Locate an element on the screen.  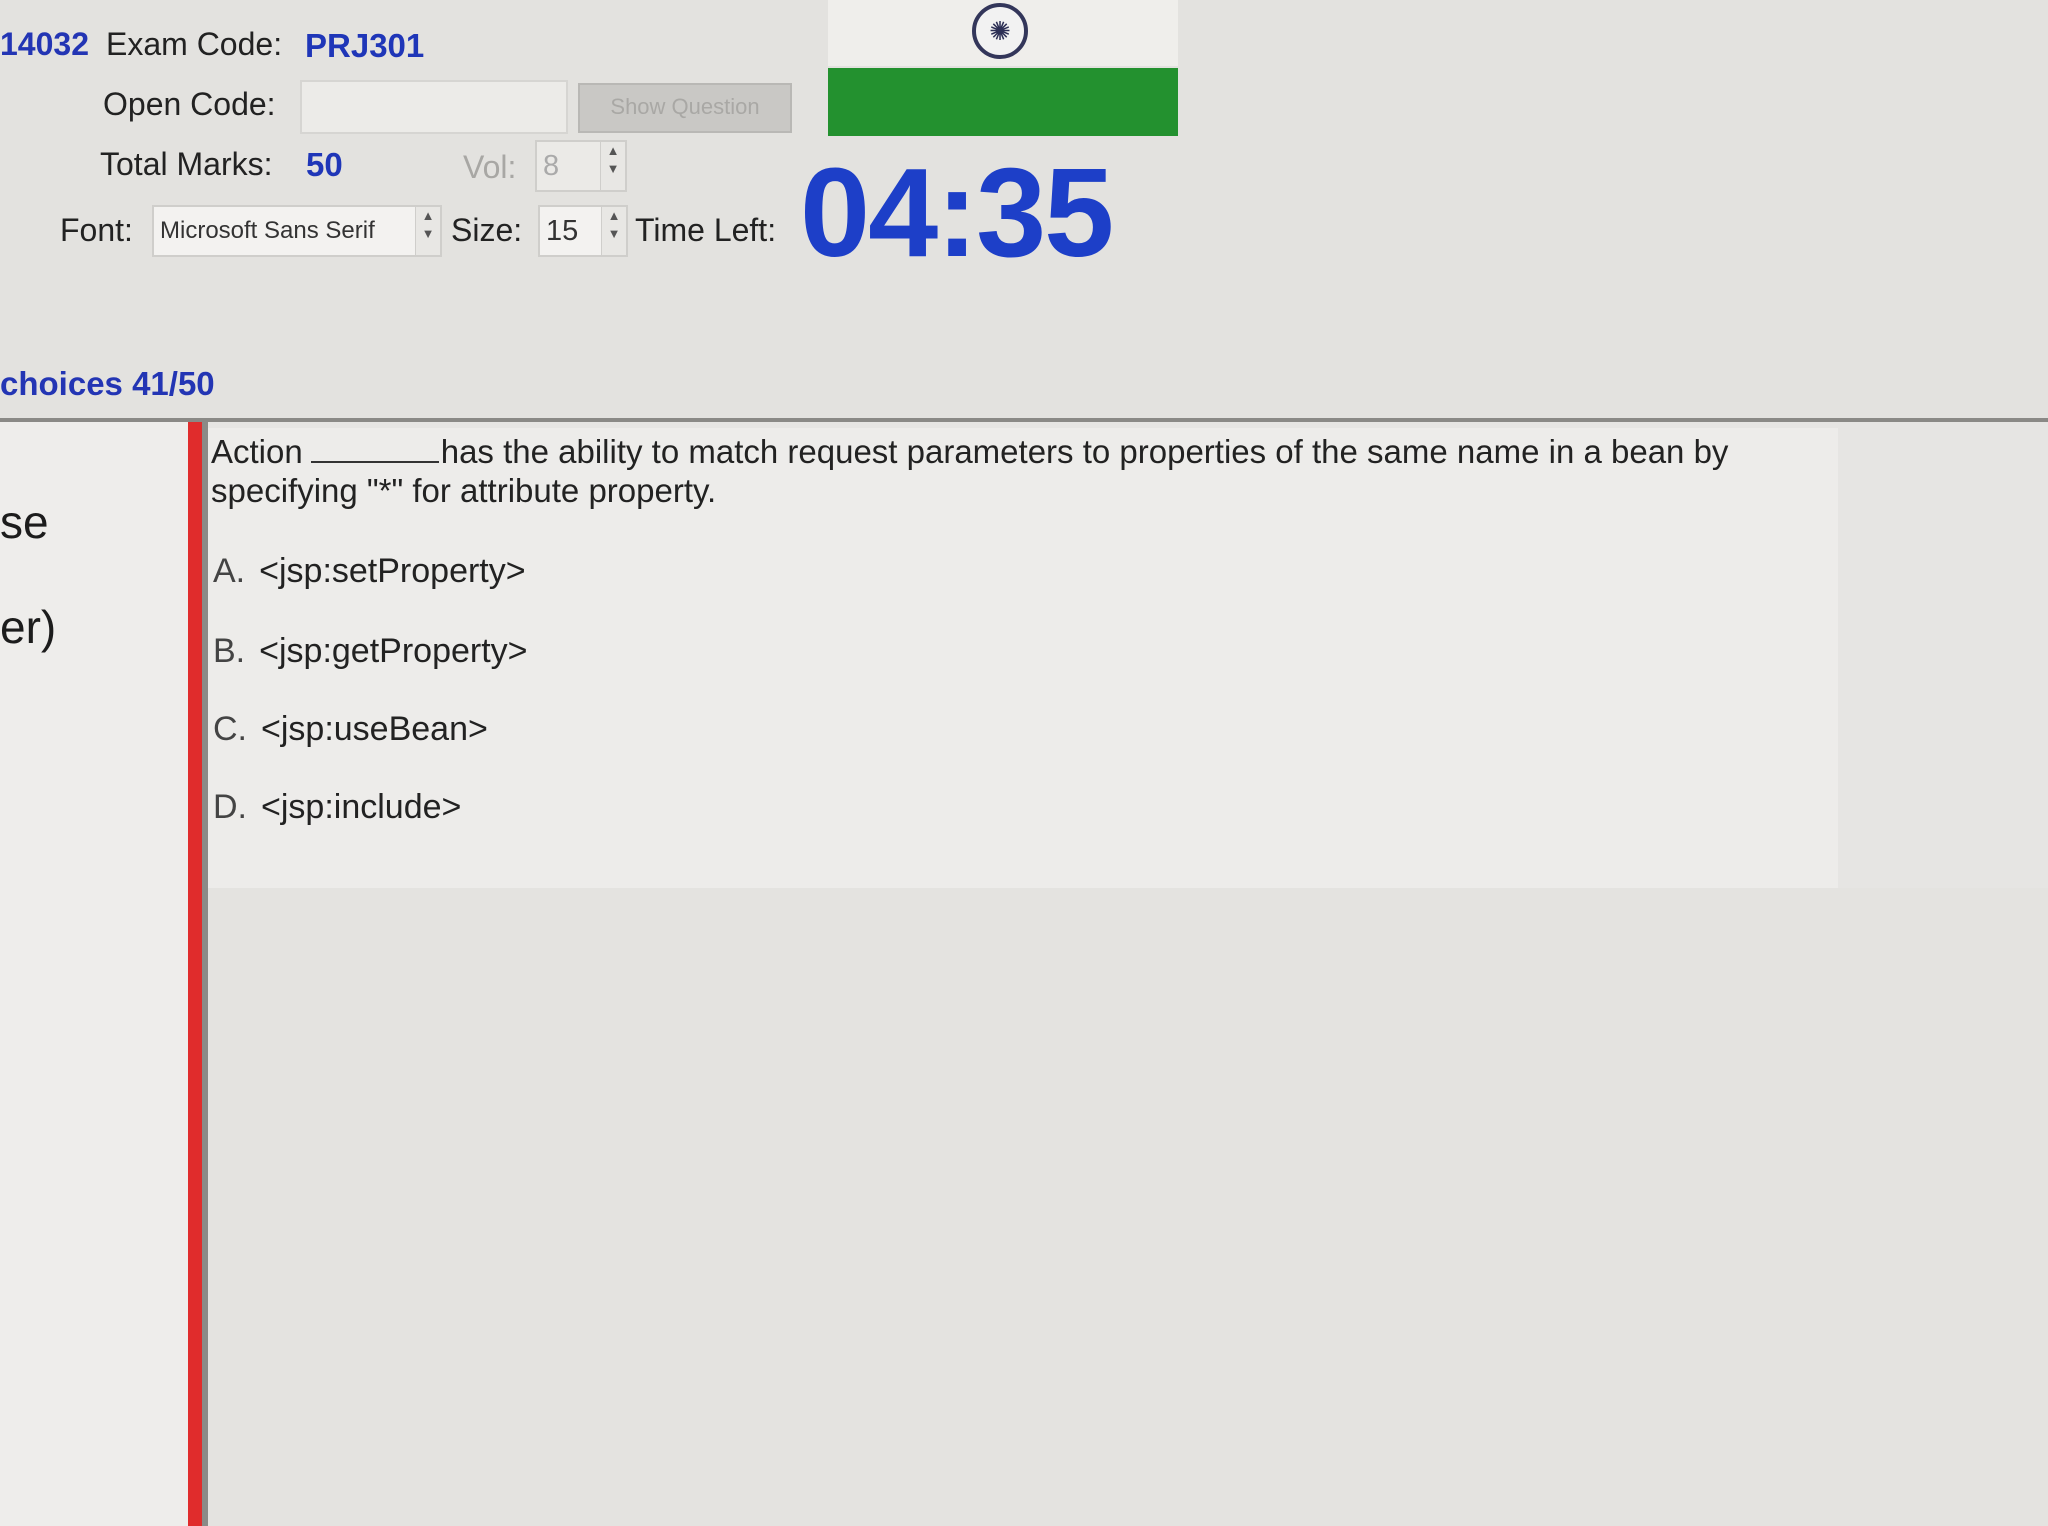
question-text-start: Action is located at coordinates (257, 451).